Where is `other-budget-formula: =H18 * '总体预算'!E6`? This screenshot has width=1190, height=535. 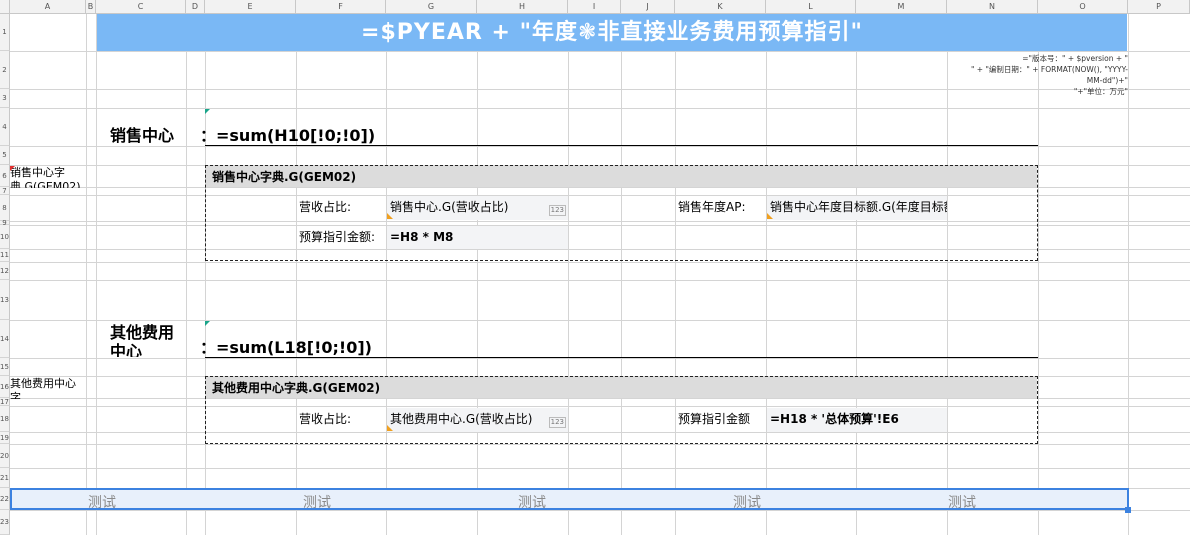
other-budget-formula: =H18 * '总体预算'!E6 is located at coordinates (857, 420).